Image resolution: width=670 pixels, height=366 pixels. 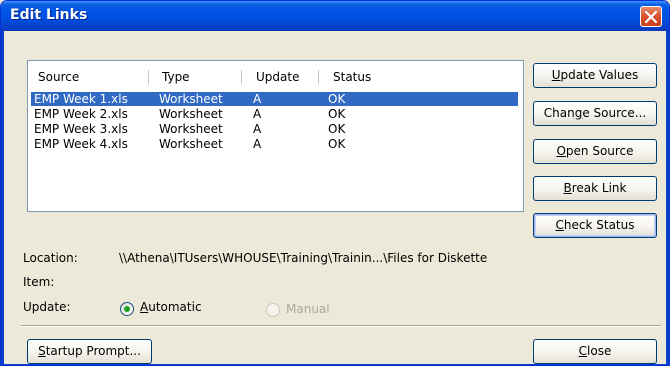 What do you see at coordinates (595, 225) in the screenshot?
I see `check-status-button: Check Status` at bounding box center [595, 225].